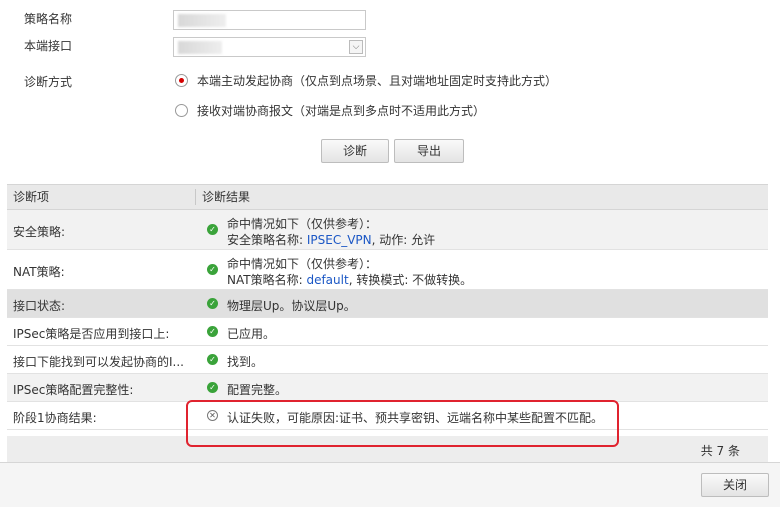  What do you see at coordinates (387, 197) in the screenshot?
I see `table-header: 诊断项 诊断结果` at bounding box center [387, 197].